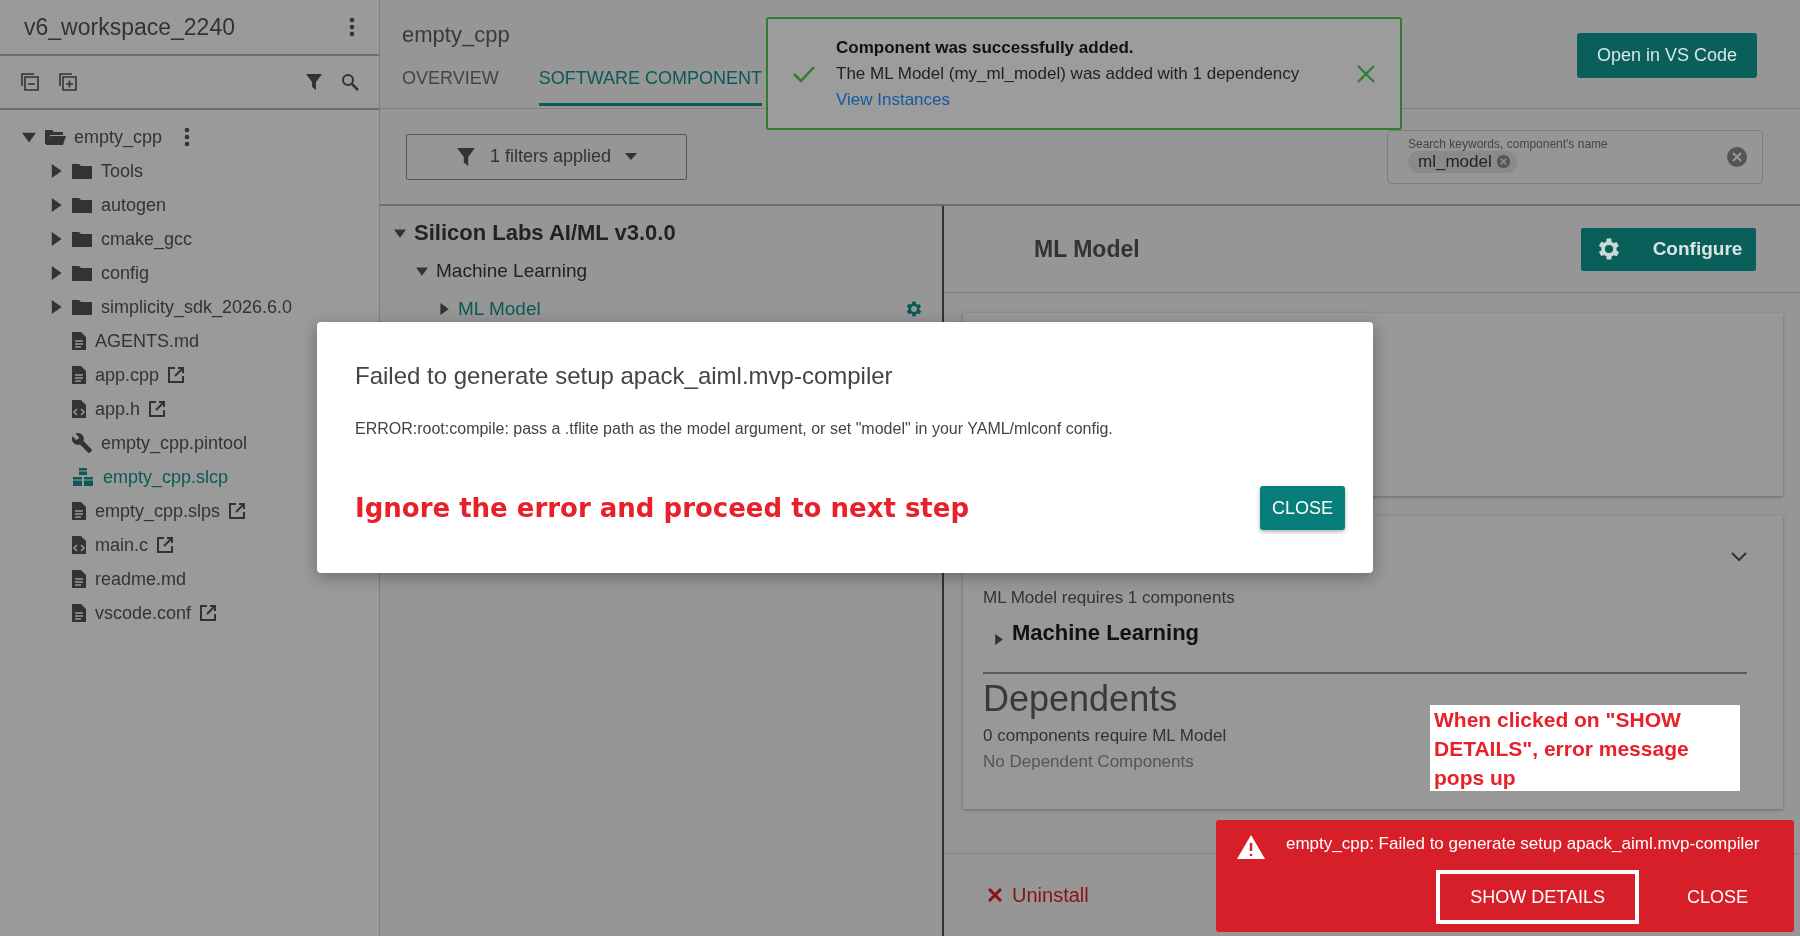 The width and height of the screenshot is (1800, 936). Describe the element at coordinates (147, 239) in the screenshot. I see `tree-item: cmake_gcc` at that location.